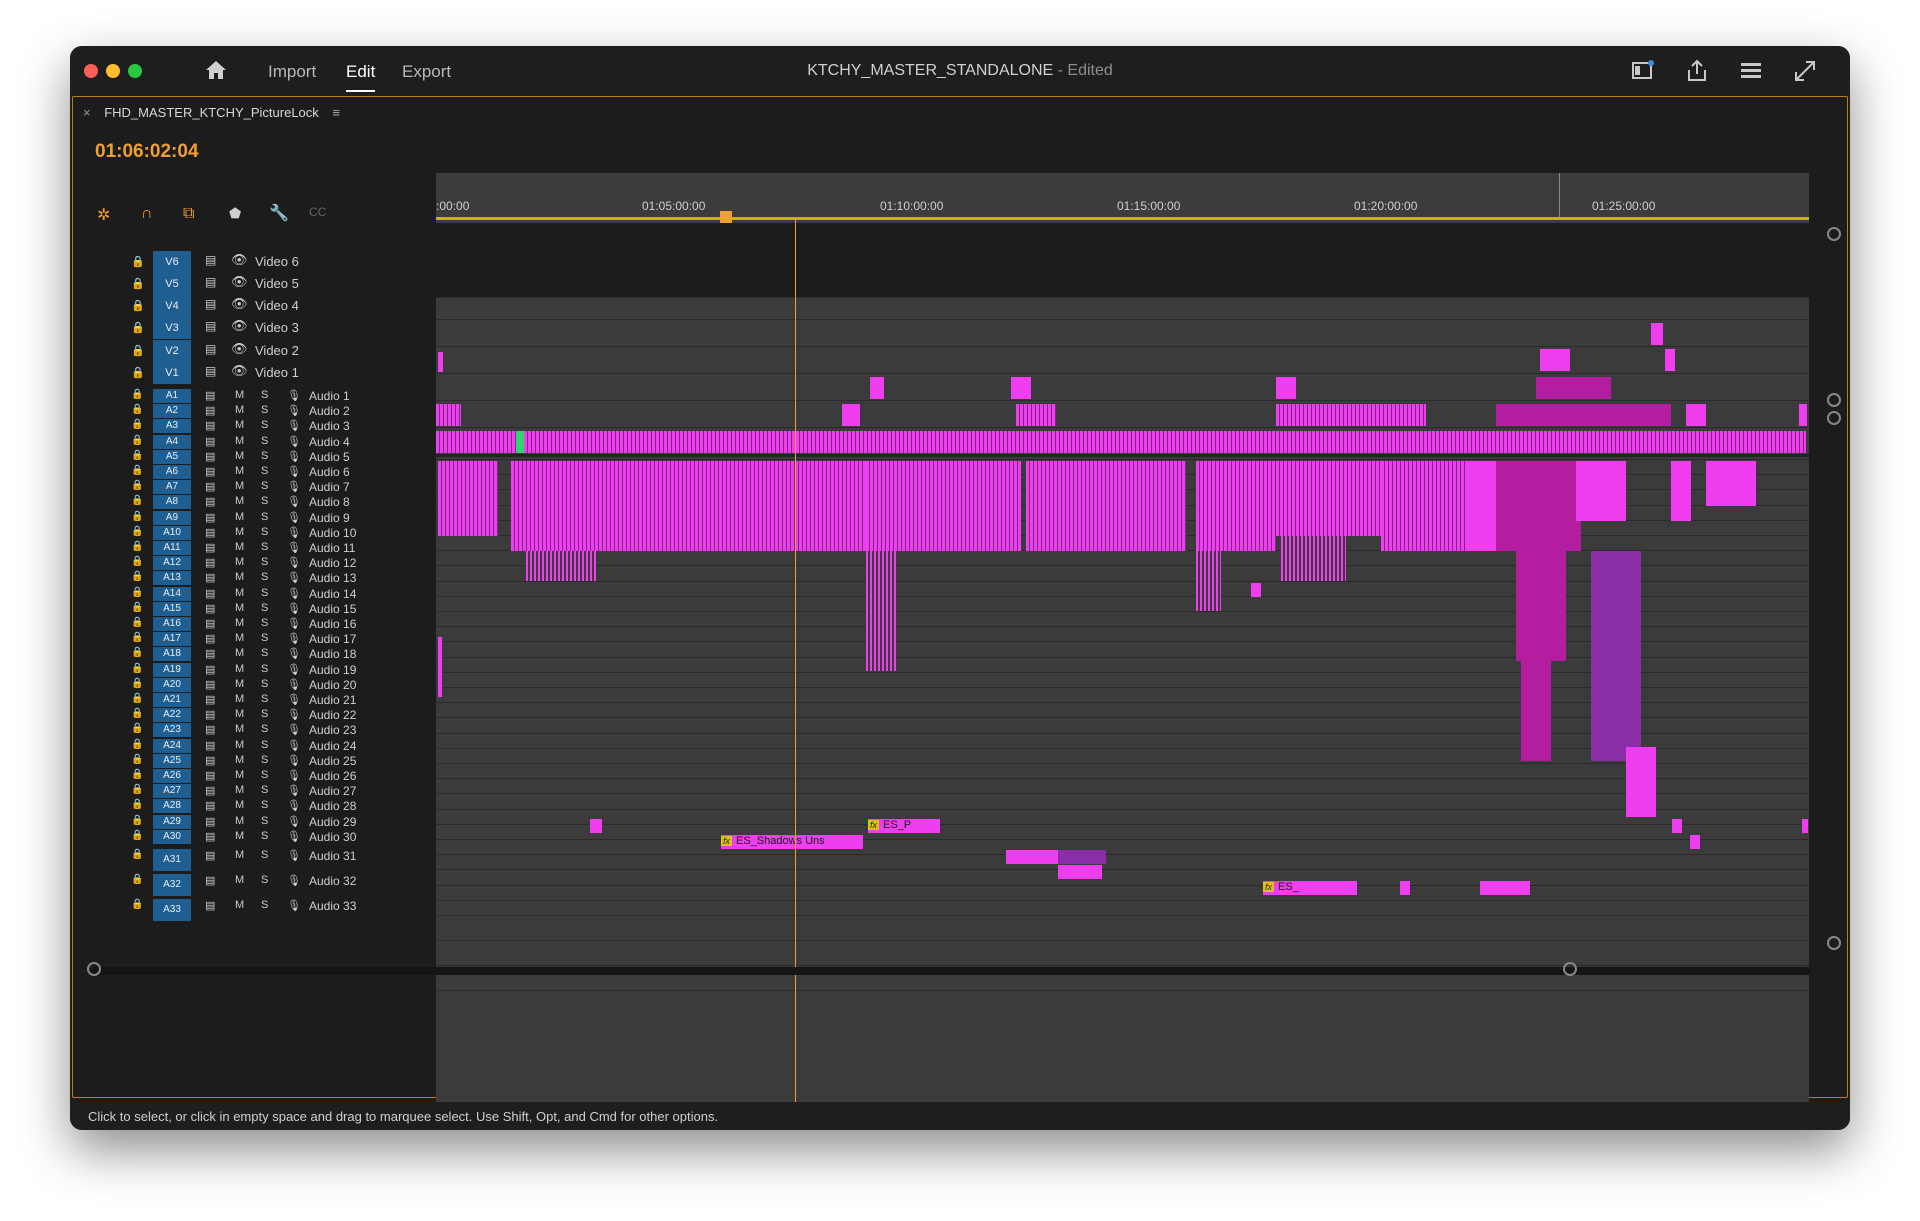  I want to click on track-target-badge: A29, so click(172, 821).